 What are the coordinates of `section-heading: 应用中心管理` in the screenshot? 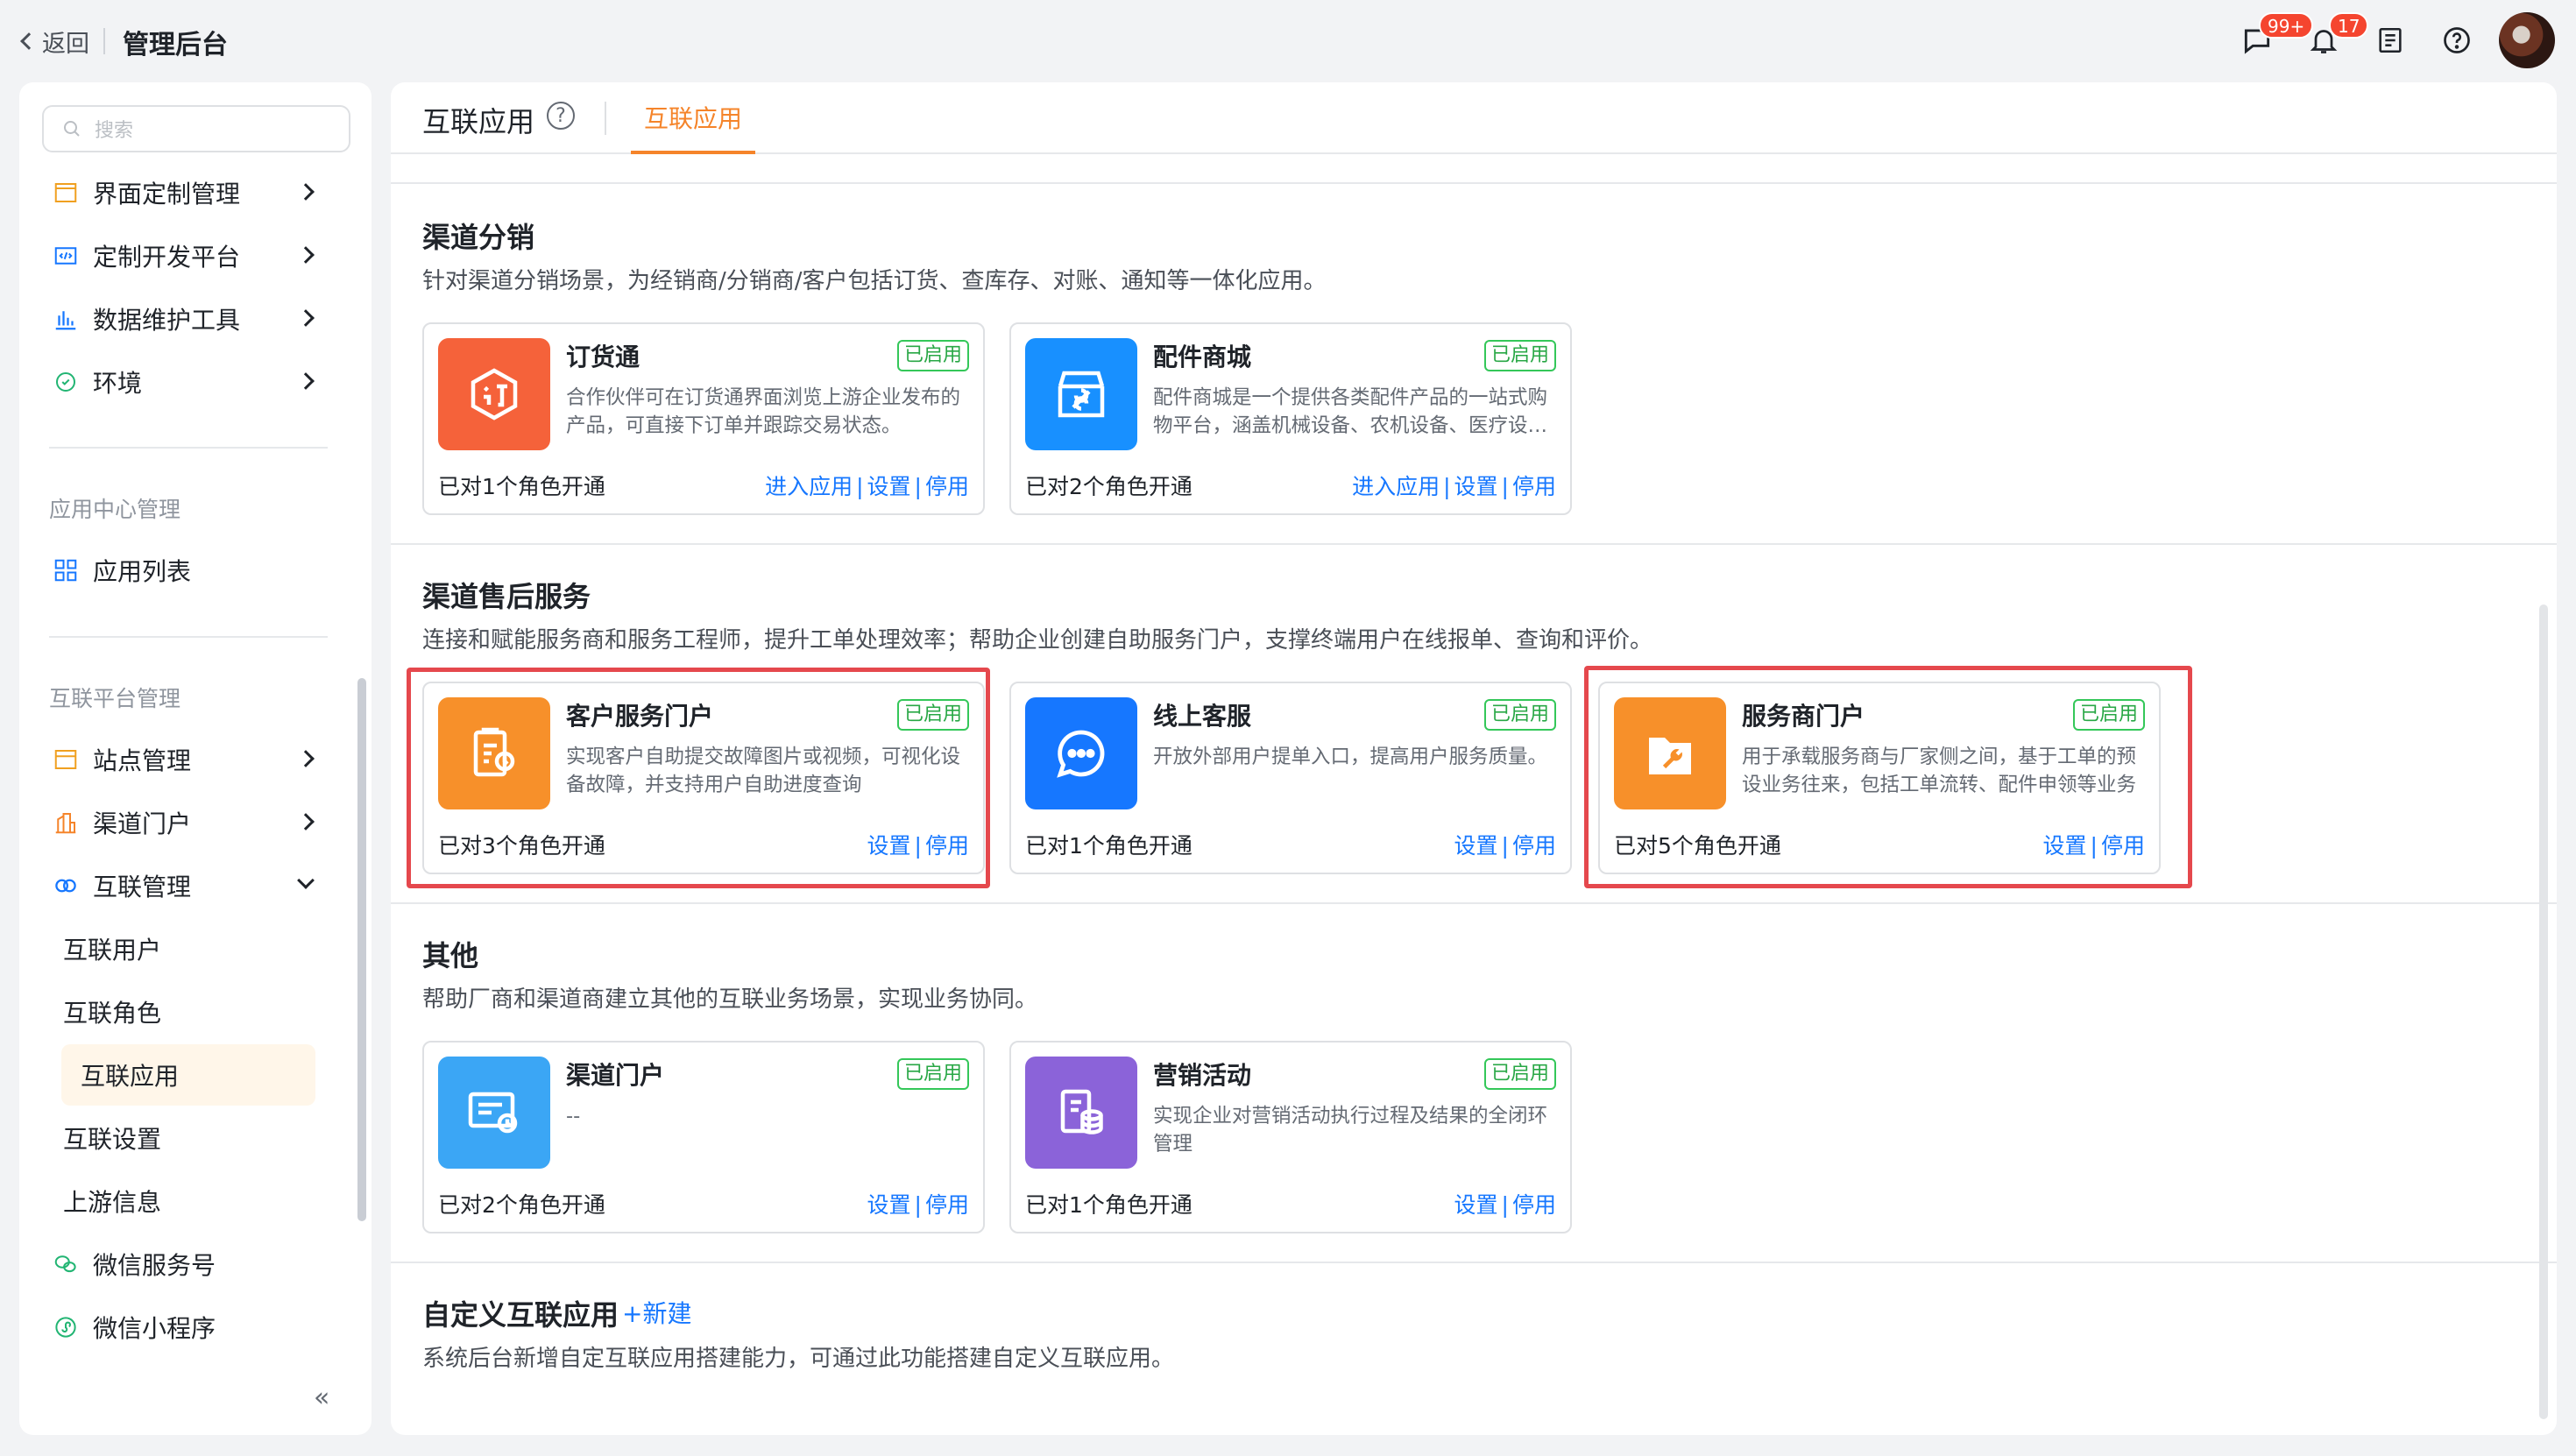 It's located at (115, 510).